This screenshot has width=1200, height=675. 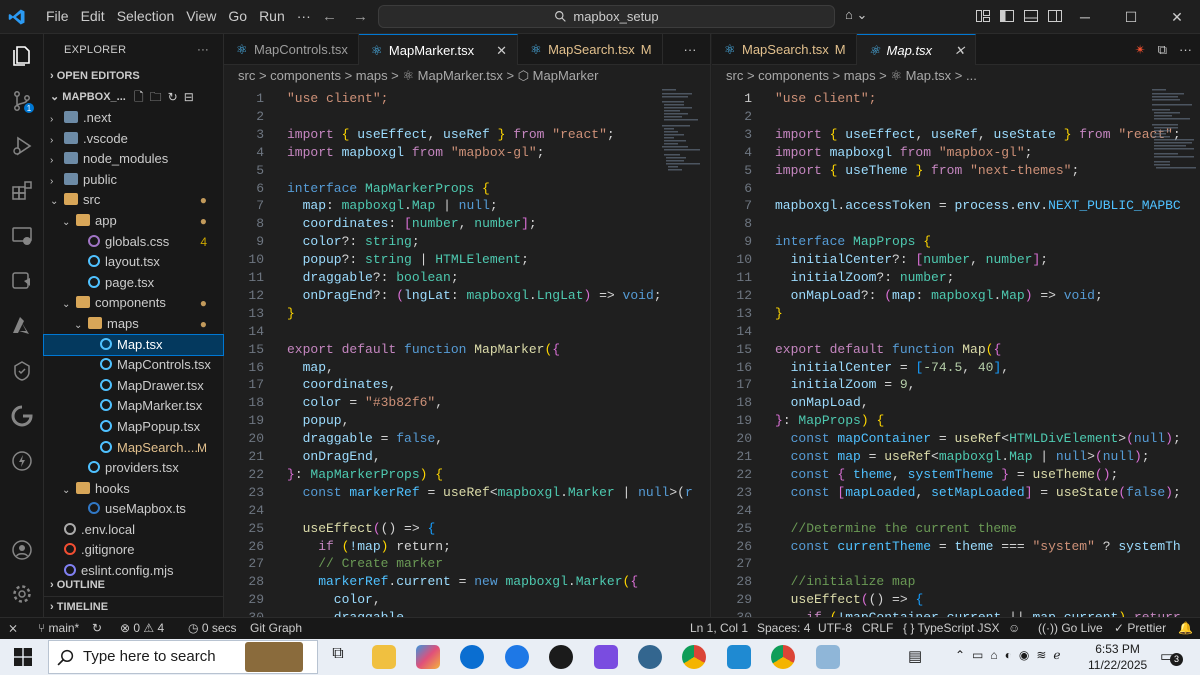 What do you see at coordinates (739, 657) in the screenshot?
I see `vscode-taskbar-icon` at bounding box center [739, 657].